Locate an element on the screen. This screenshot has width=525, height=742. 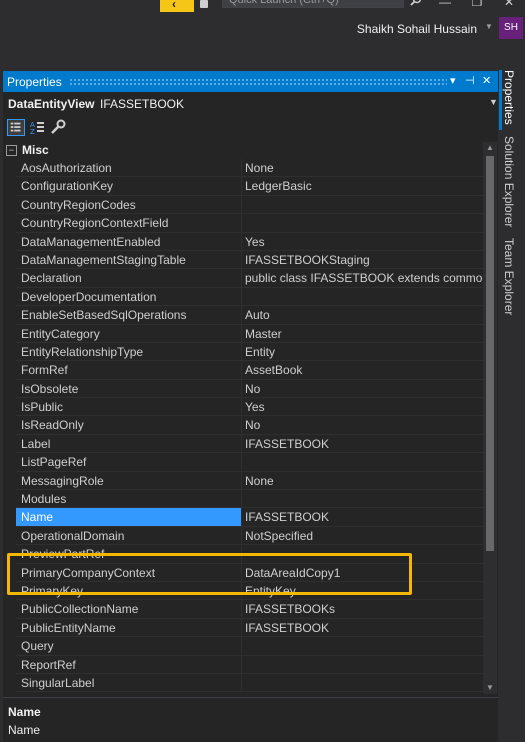
window-position-icon: ▾ is located at coordinates (453, 81).